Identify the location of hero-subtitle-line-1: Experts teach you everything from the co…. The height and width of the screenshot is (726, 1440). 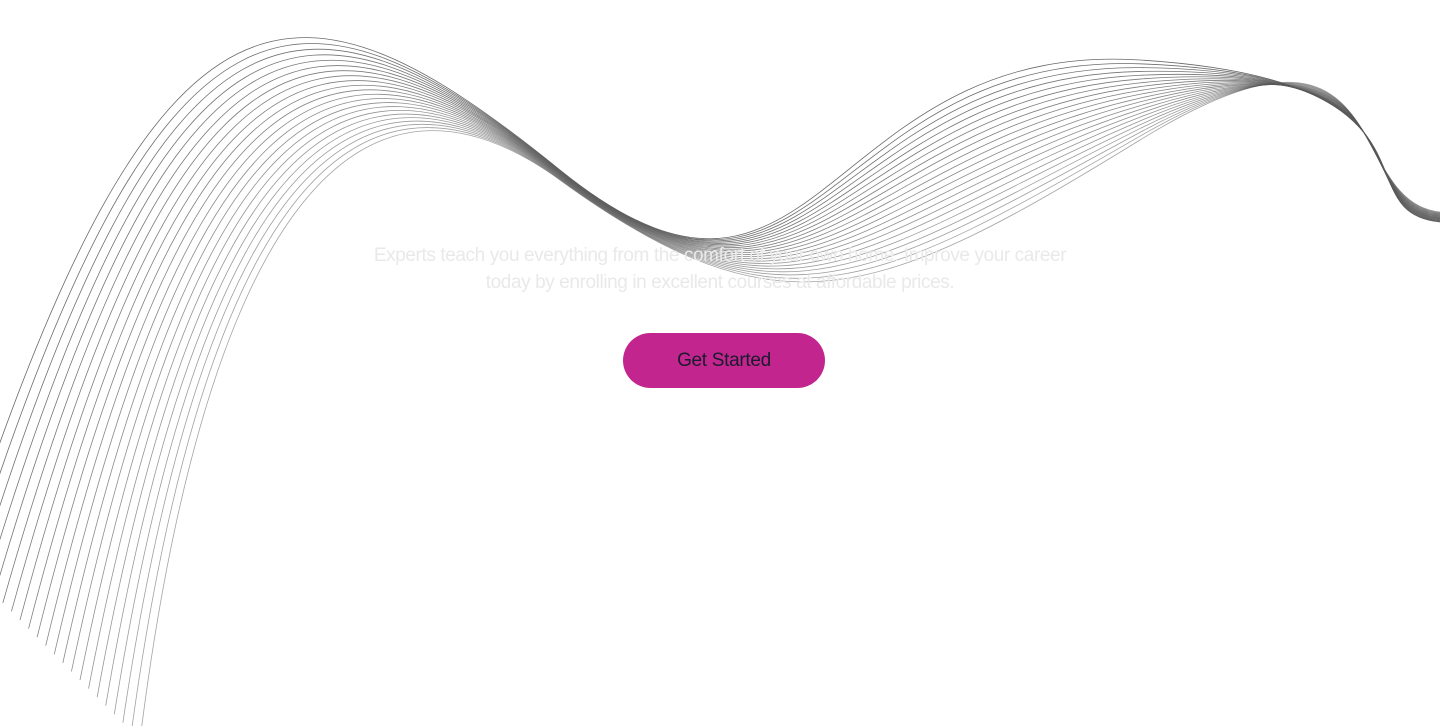
(720, 255).